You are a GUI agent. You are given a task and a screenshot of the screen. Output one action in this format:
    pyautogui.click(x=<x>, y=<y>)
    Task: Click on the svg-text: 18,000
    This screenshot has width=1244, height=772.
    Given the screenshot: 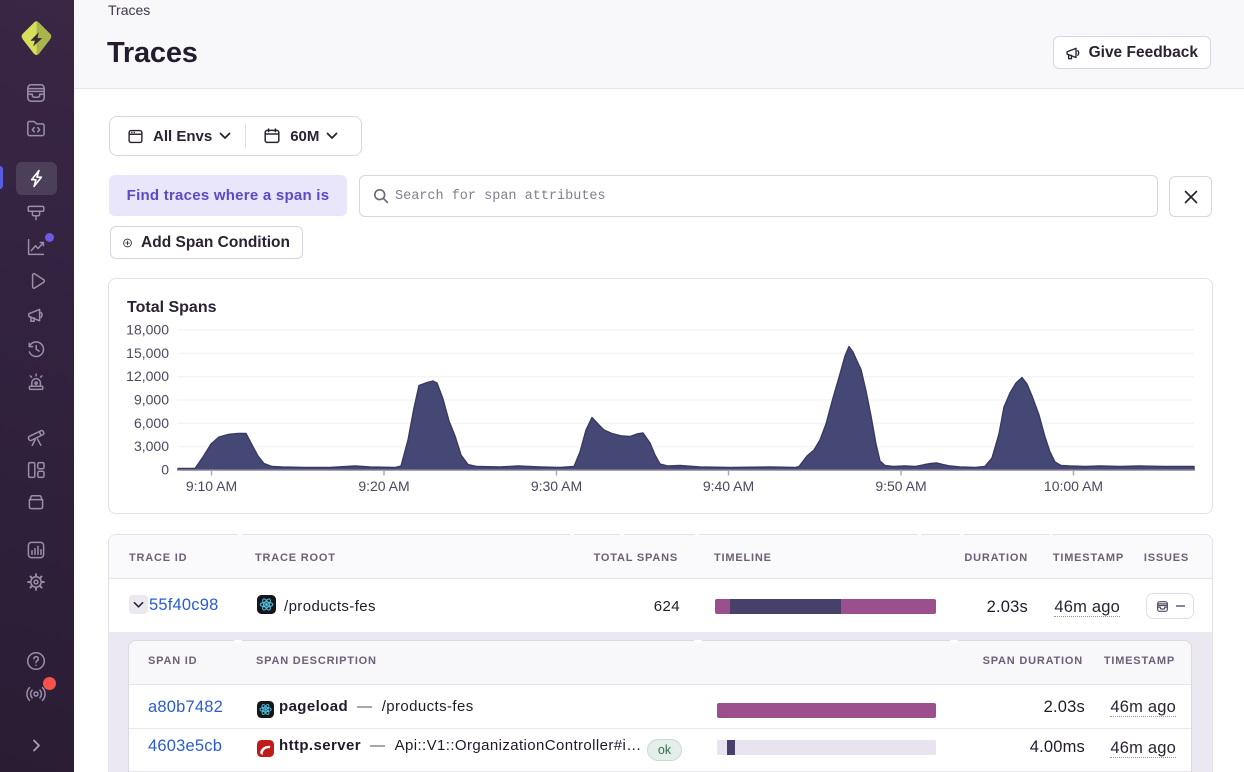 What is the action you would take?
    pyautogui.click(x=147, y=330)
    